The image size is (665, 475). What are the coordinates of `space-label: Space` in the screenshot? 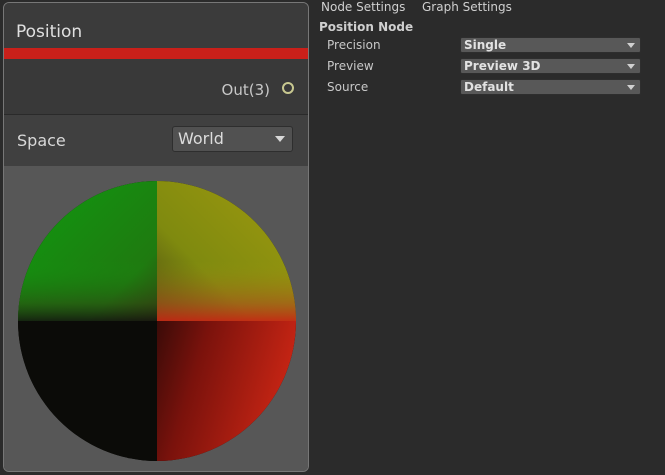 It's located at (41, 140).